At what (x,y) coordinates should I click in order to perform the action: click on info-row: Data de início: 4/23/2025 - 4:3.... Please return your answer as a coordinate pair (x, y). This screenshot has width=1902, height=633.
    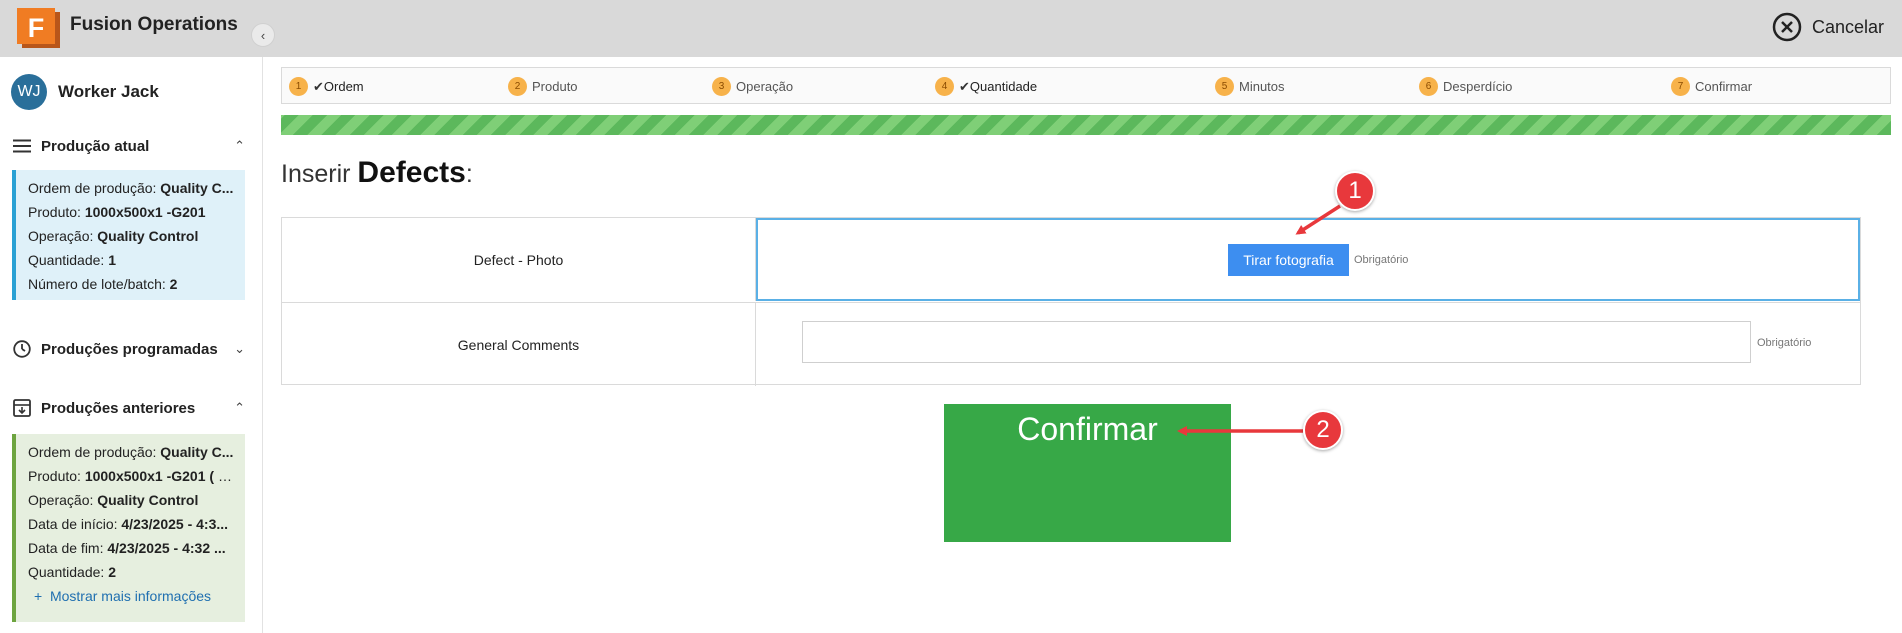
    Looking at the image, I should click on (128, 524).